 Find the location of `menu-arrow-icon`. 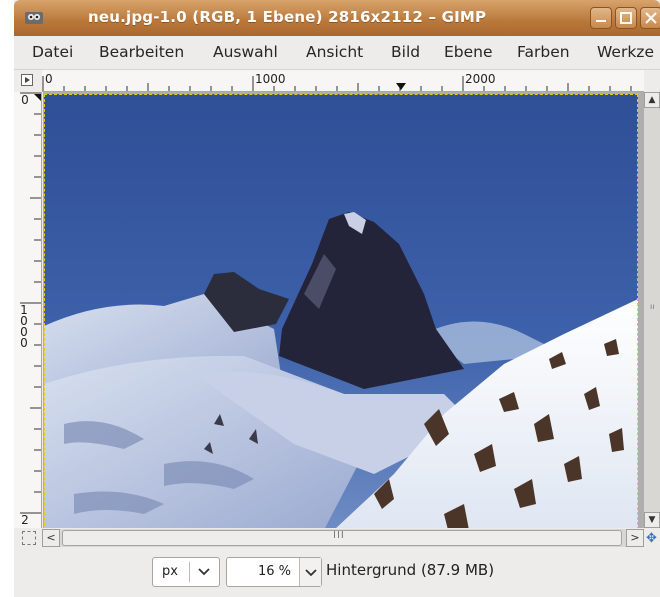

menu-arrow-icon is located at coordinates (27, 80).